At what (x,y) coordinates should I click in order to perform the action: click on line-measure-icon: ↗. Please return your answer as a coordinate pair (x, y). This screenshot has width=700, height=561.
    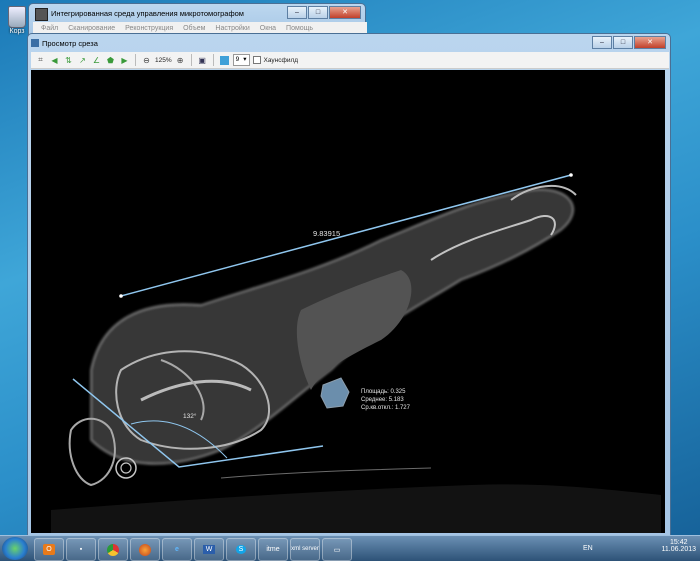
    Looking at the image, I should click on (82, 60).